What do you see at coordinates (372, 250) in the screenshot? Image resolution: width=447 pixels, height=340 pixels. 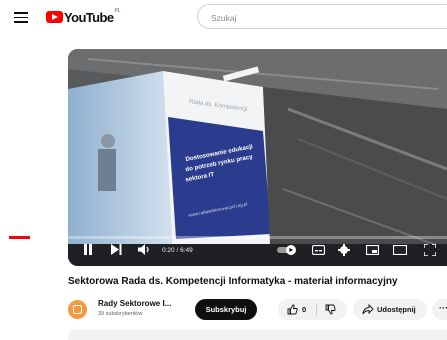 I see `miniplayer-icon` at bounding box center [372, 250].